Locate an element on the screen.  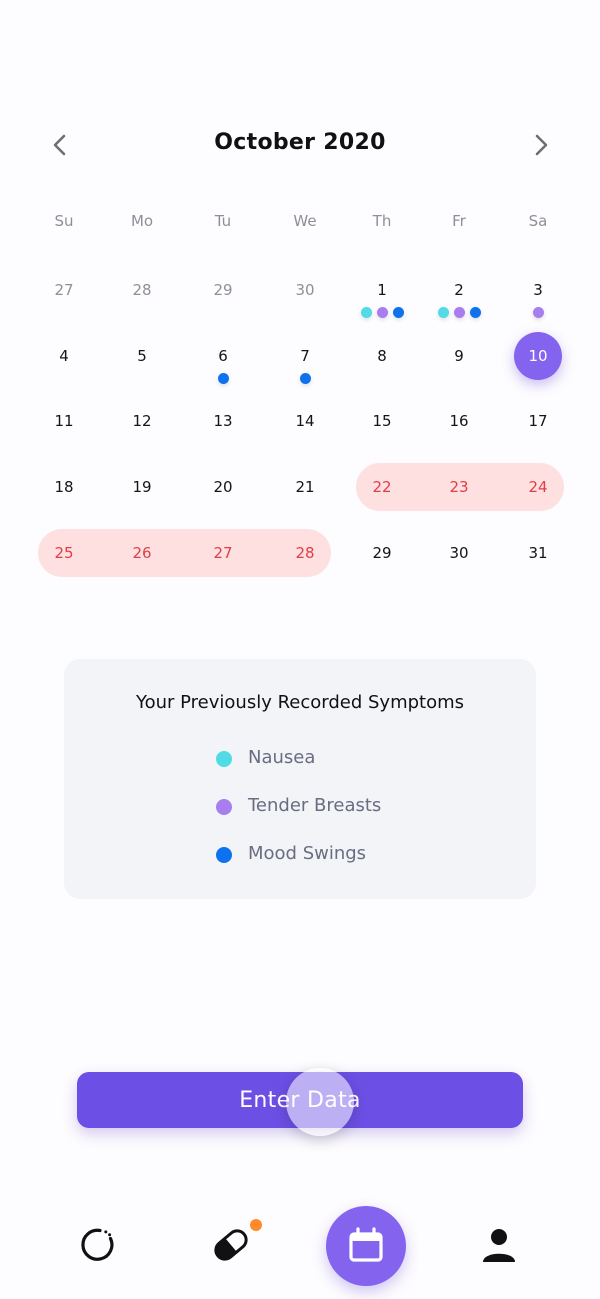
next-month-button is located at coordinates (541, 145).